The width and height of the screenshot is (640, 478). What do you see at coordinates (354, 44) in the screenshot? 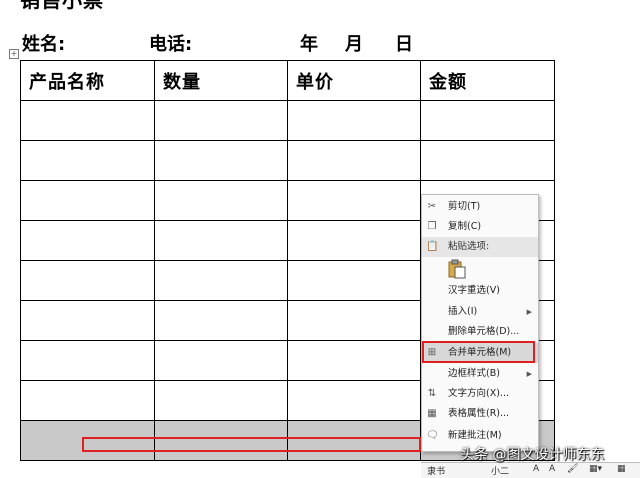
I see `month-label: 月` at bounding box center [354, 44].